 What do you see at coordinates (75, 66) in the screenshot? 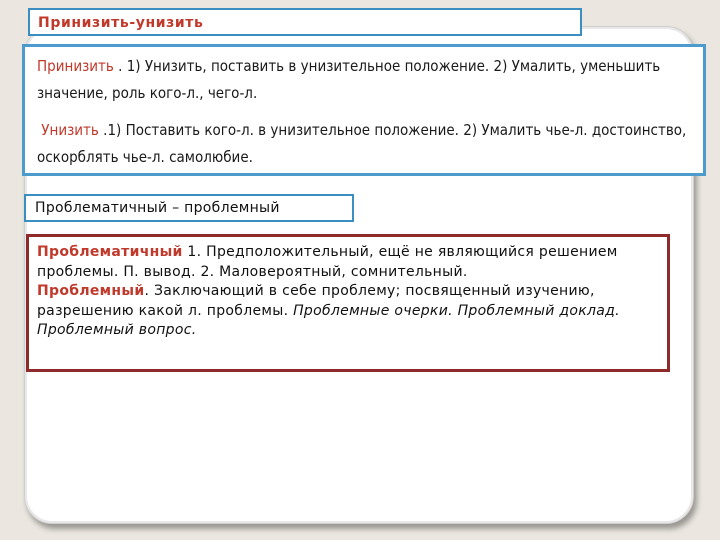
I see `term-prinizit: Принизить` at bounding box center [75, 66].